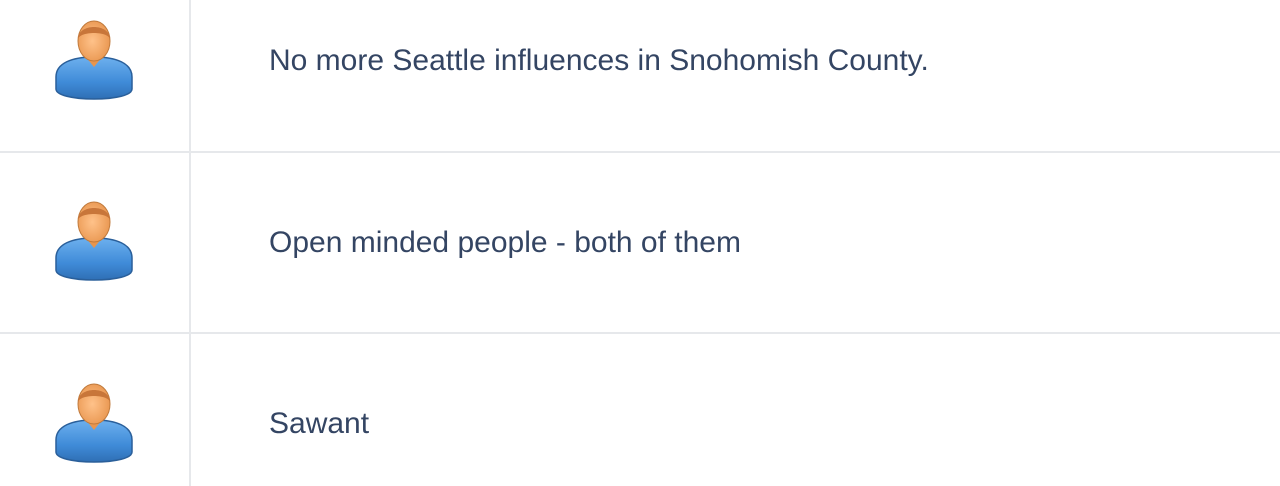 The width and height of the screenshot is (1280, 486). Describe the element at coordinates (319, 423) in the screenshot. I see `comment-text: Sawant` at that location.